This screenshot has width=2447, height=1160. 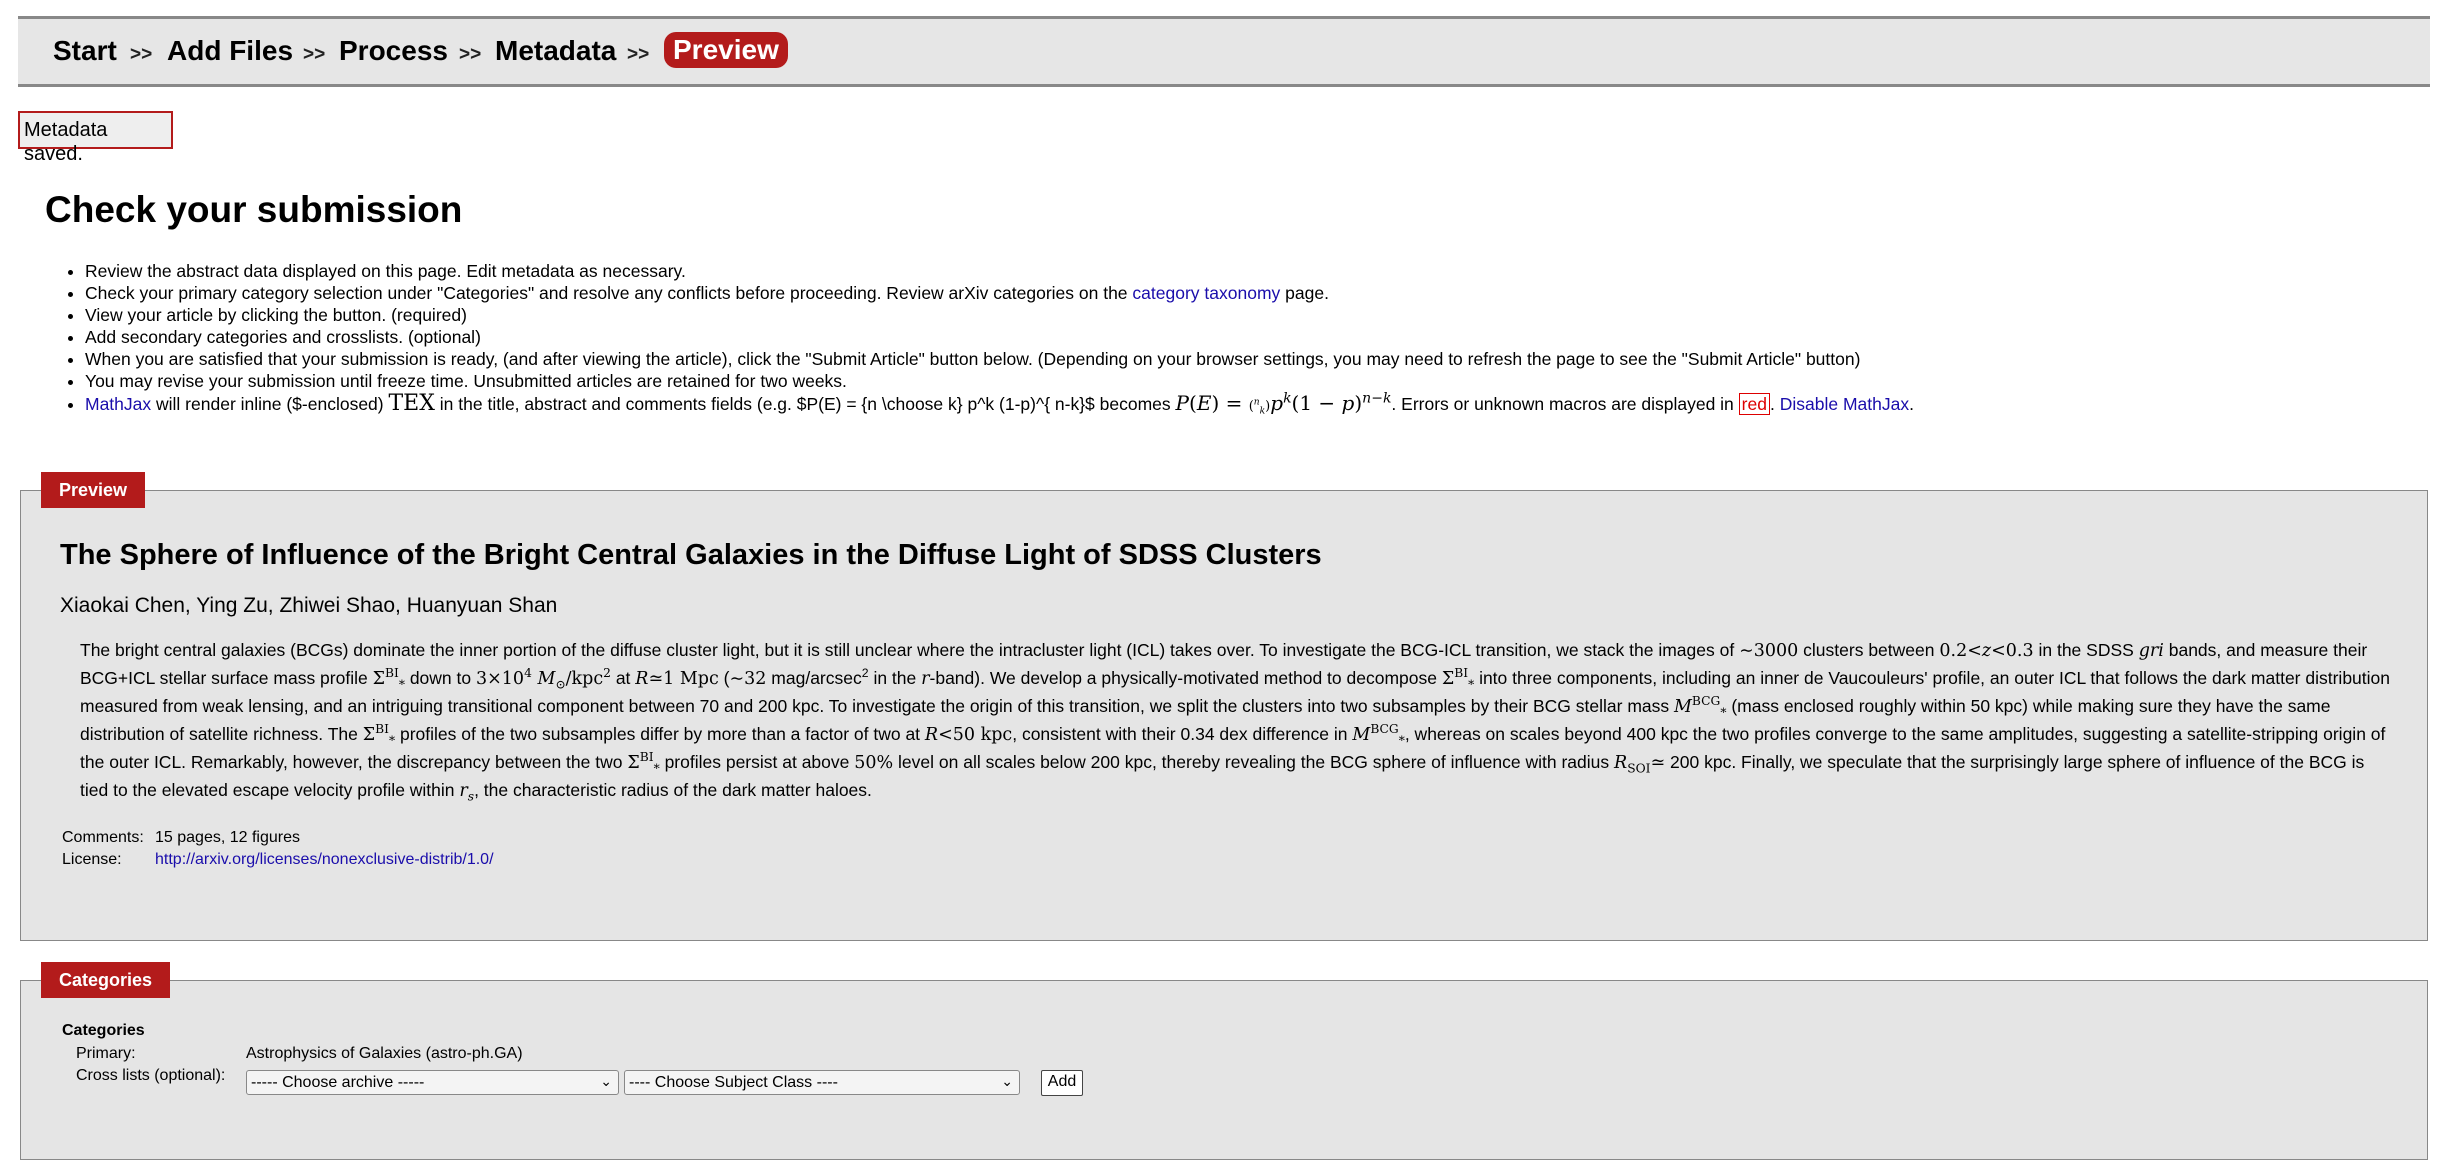 I want to click on primary-category: Astrophysics of Galaxies (astro-ph.GA), so click(x=384, y=1053).